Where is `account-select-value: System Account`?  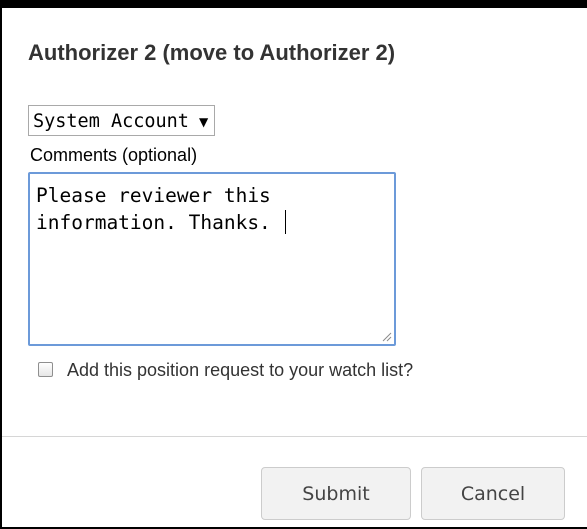 account-select-value: System Account is located at coordinates (111, 121).